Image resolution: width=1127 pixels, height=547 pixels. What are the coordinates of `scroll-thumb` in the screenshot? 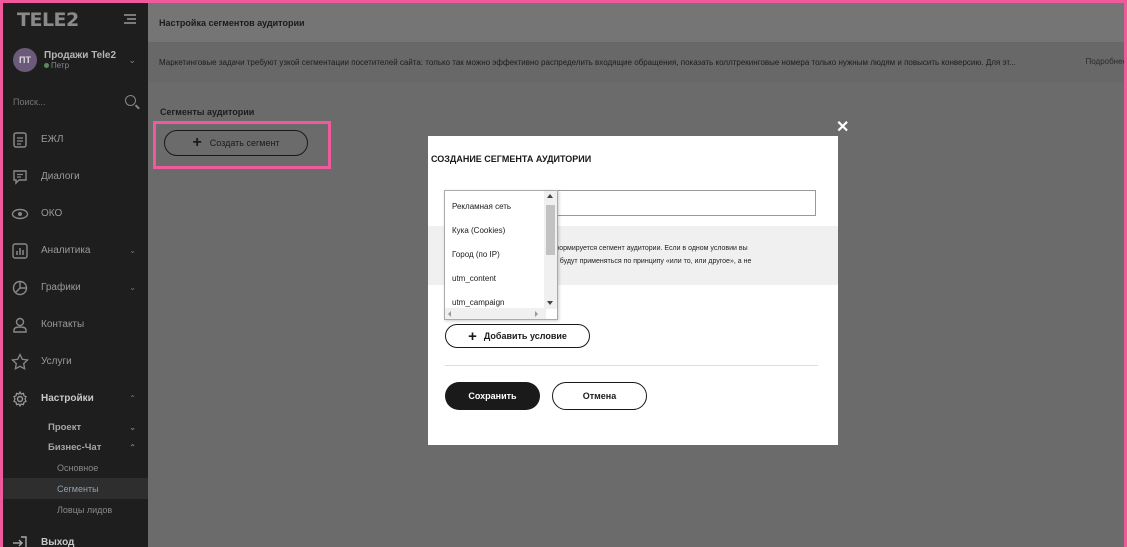 It's located at (550, 230).